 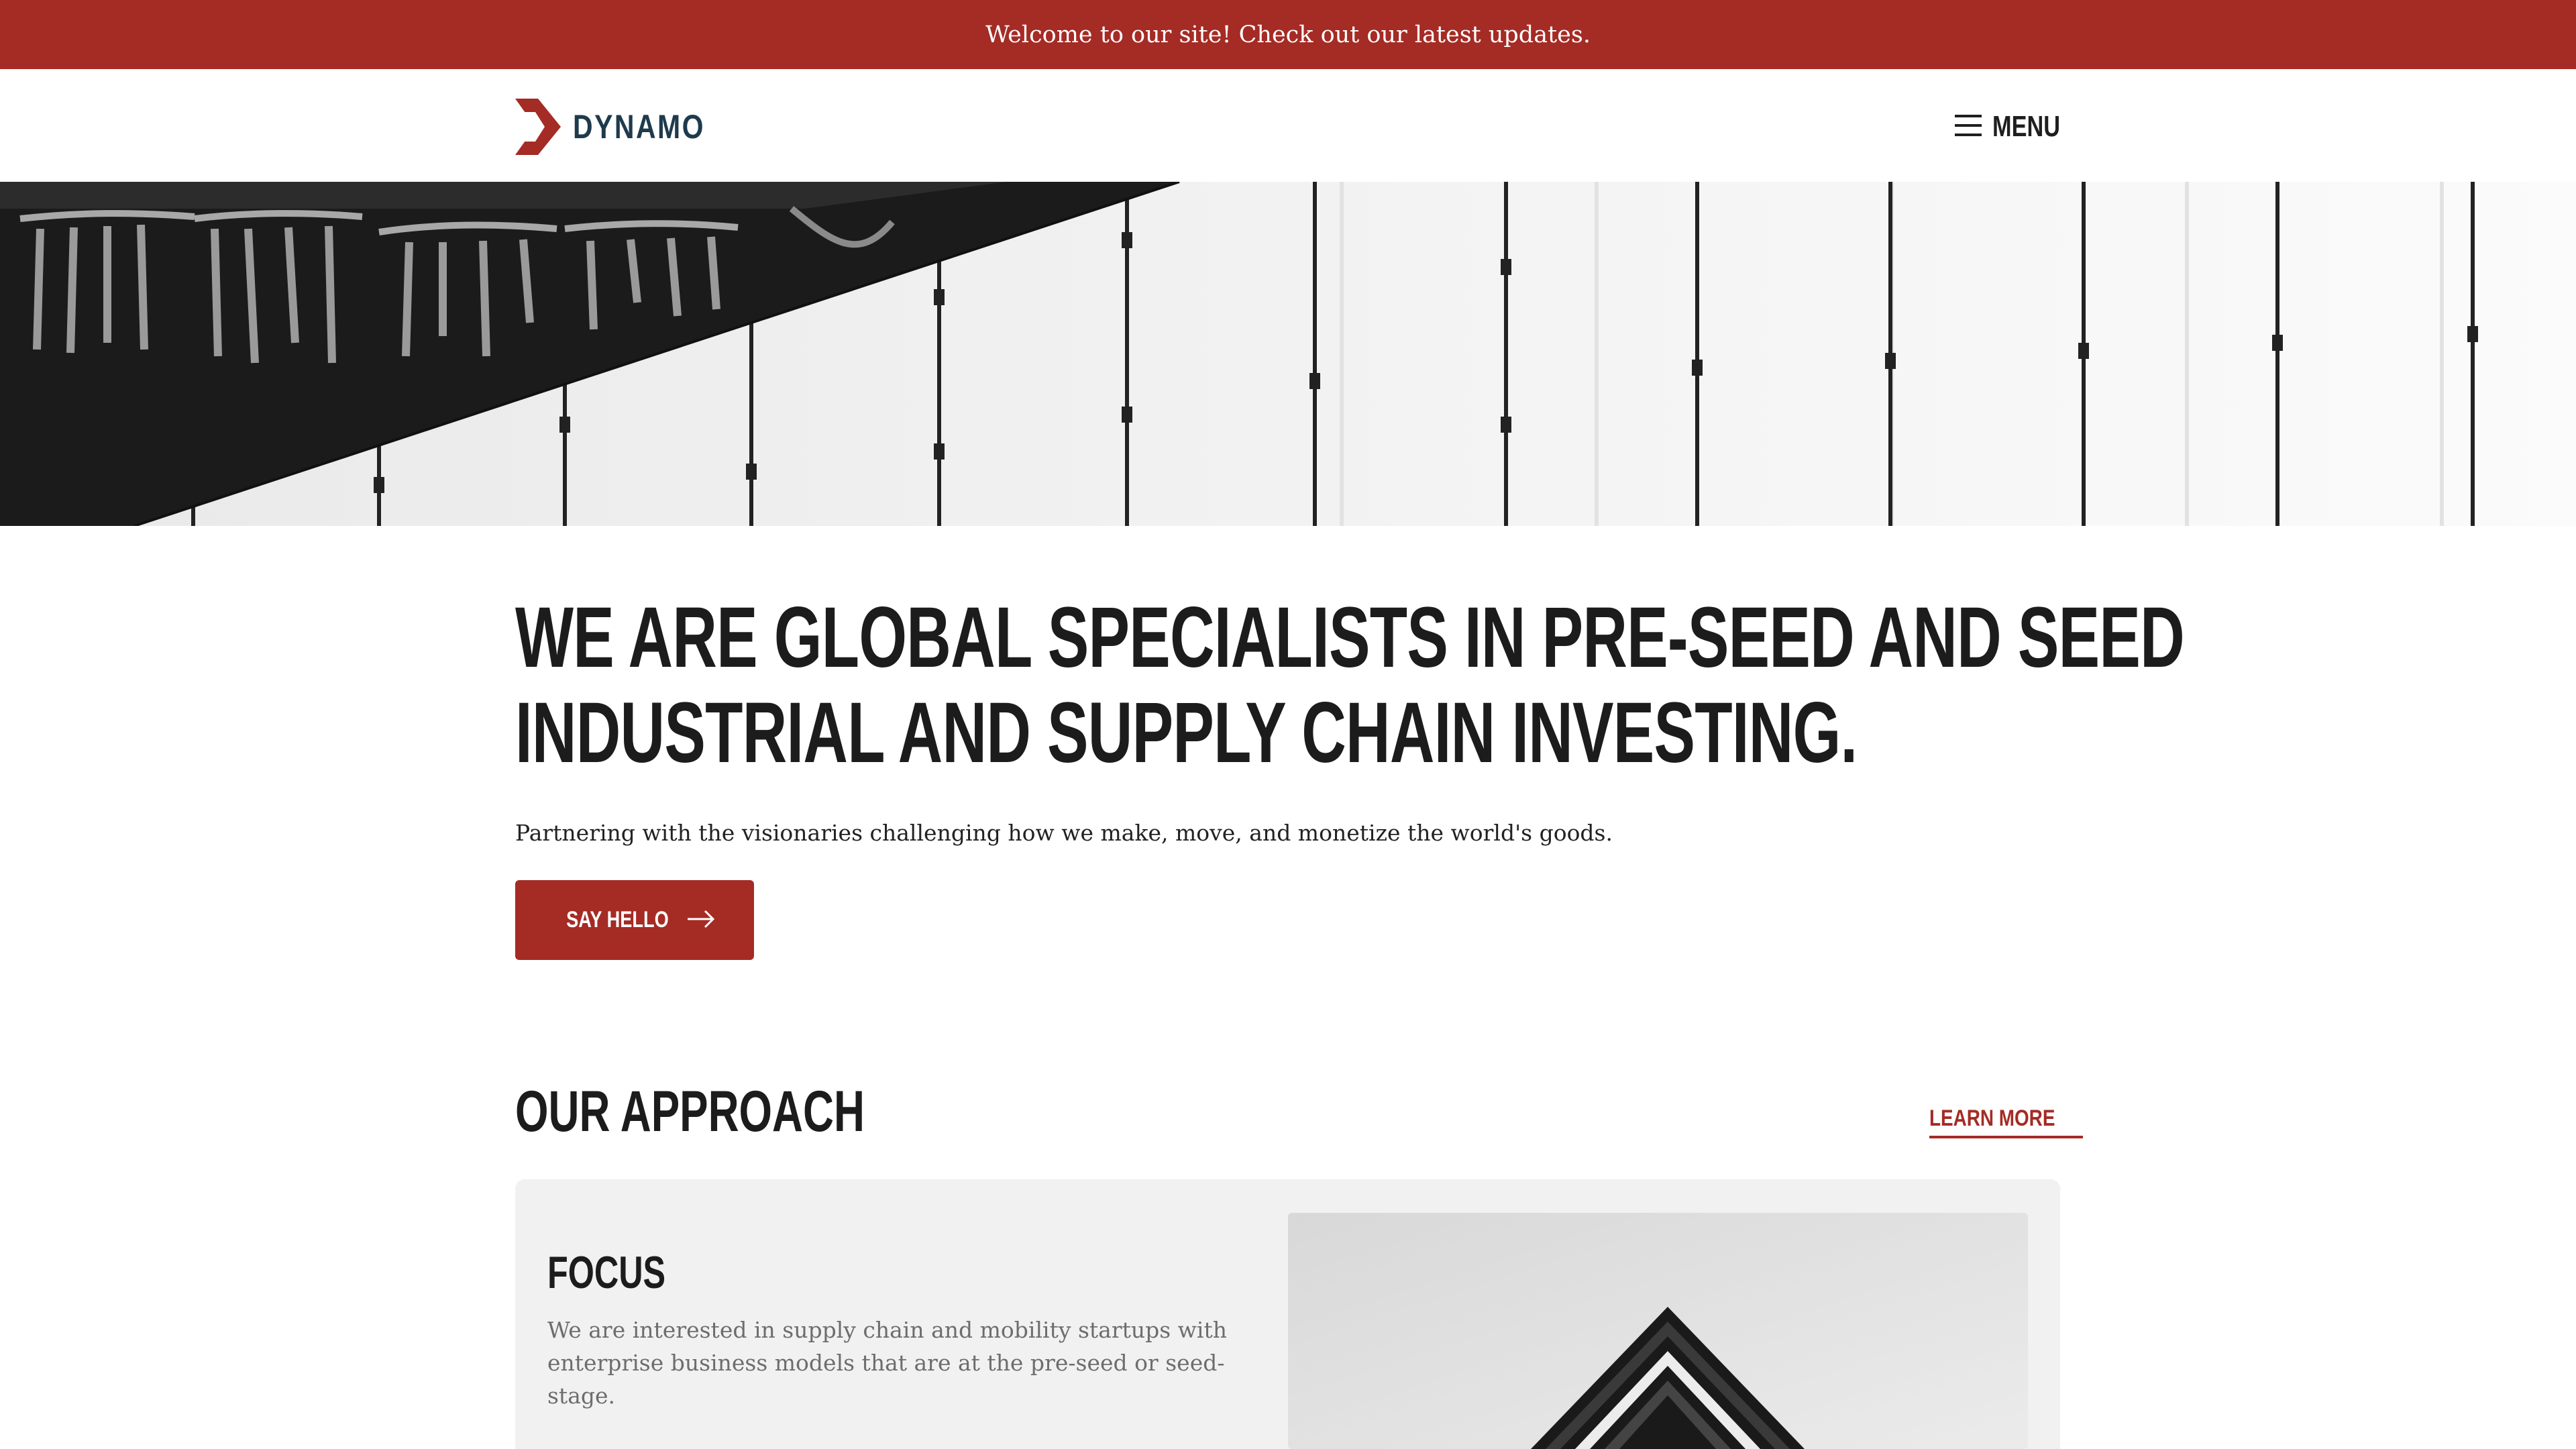 I want to click on say-hello-label: SAY HELLO, so click(x=617, y=919).